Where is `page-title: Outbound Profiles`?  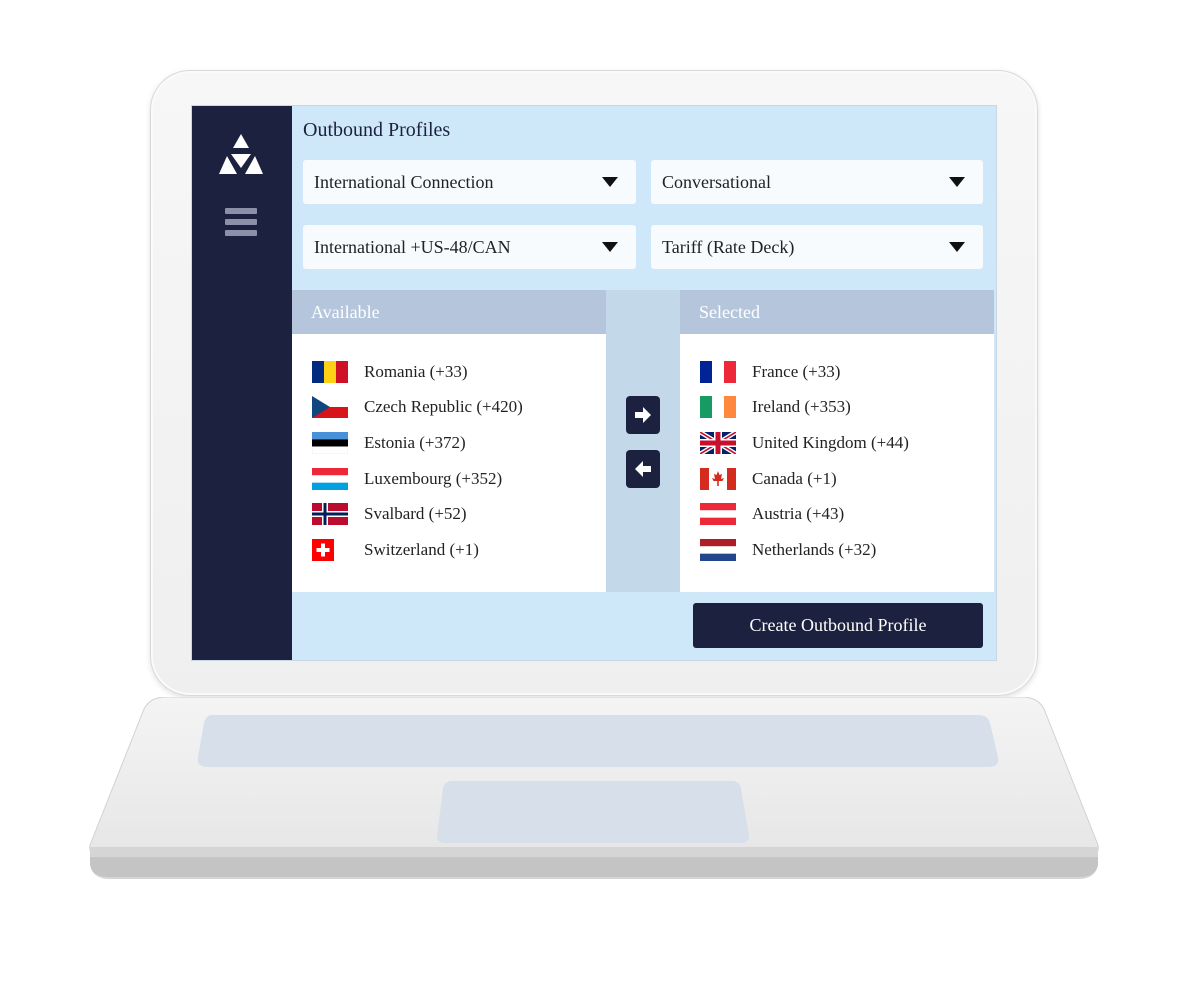 page-title: Outbound Profiles is located at coordinates (377, 130).